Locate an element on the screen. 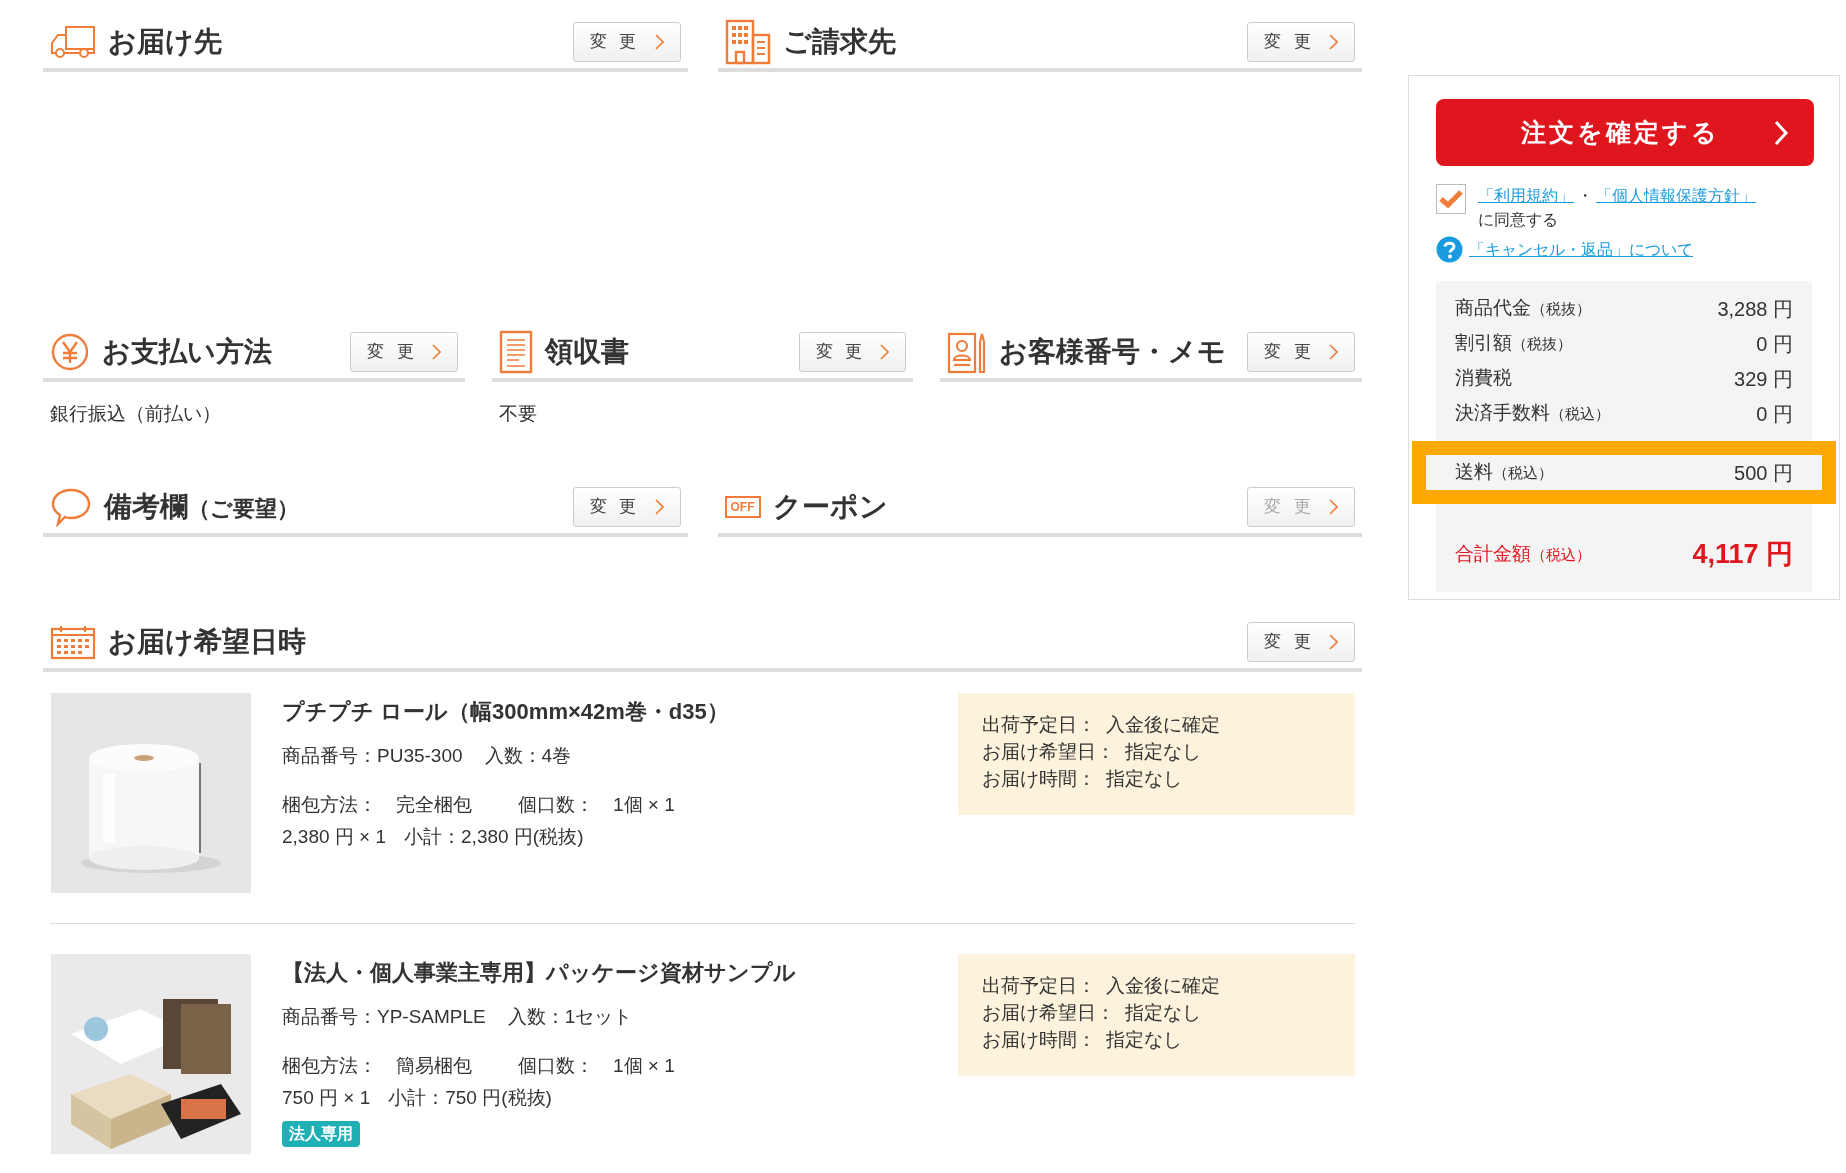  summary-label: 決済手数料（税込） is located at coordinates (1532, 413).